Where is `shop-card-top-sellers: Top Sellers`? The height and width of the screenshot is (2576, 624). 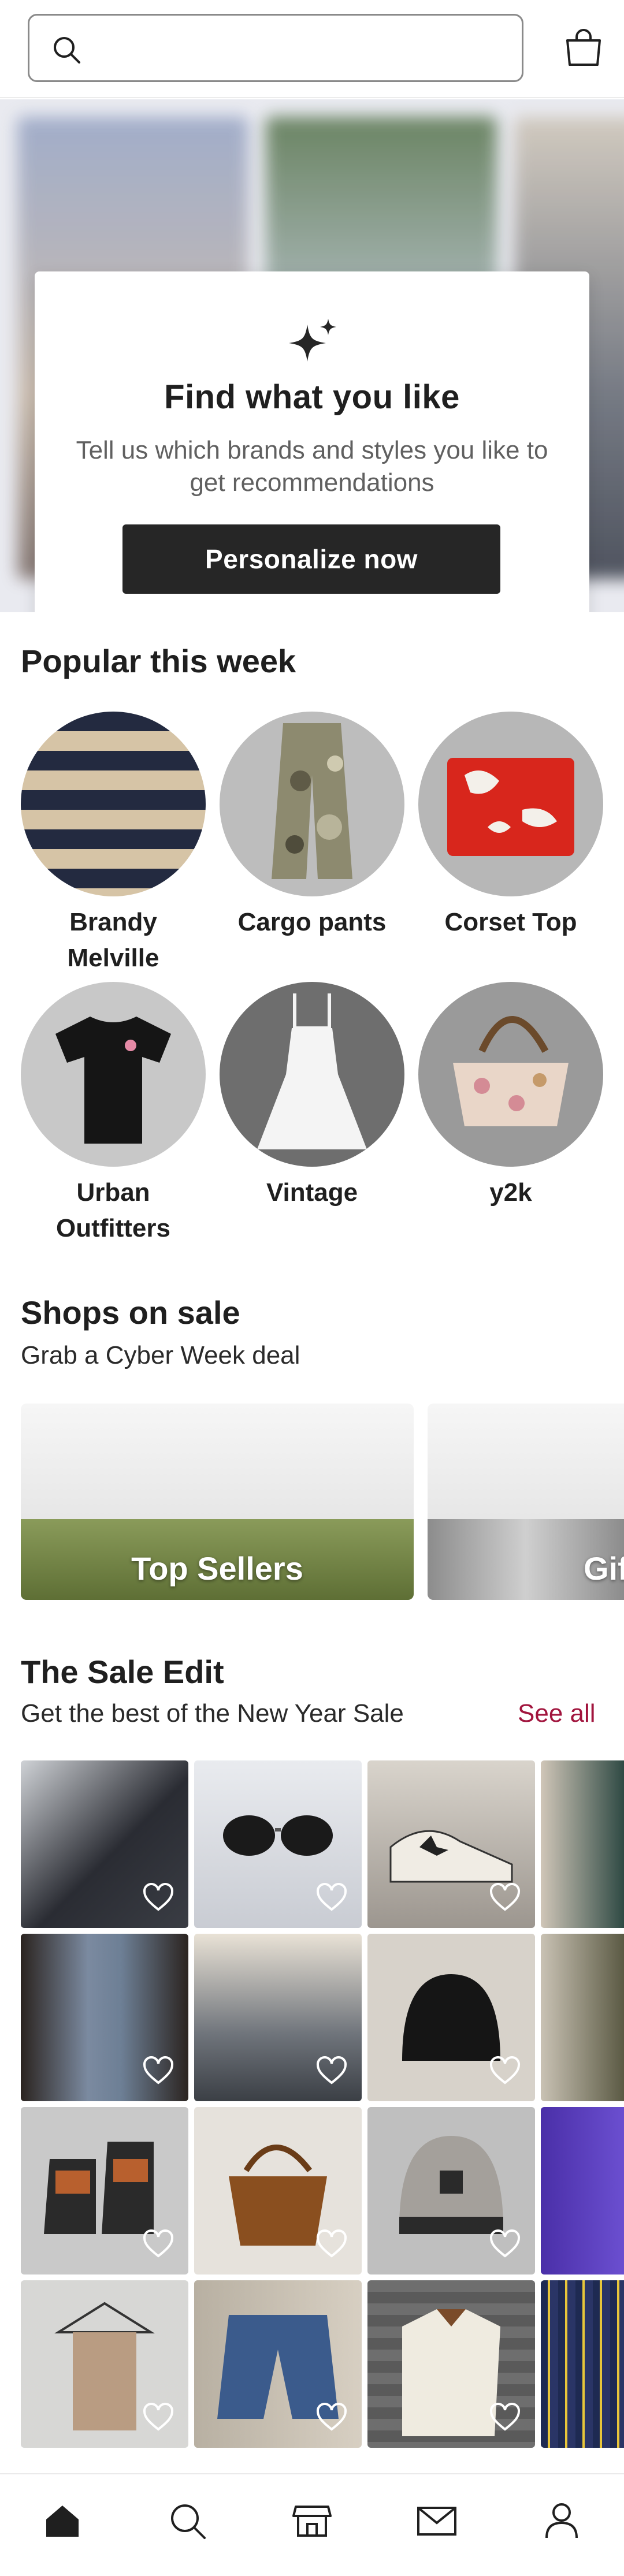 shop-card-top-sellers: Top Sellers is located at coordinates (217, 1502).